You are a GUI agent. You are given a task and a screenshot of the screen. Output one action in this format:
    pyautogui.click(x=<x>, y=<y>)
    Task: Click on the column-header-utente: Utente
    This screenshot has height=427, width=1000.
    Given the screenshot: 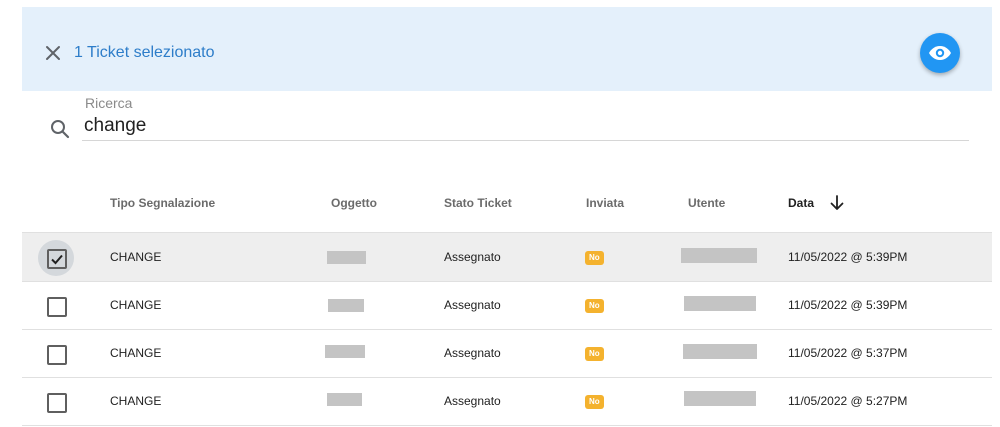 What is the action you would take?
    pyautogui.click(x=706, y=203)
    